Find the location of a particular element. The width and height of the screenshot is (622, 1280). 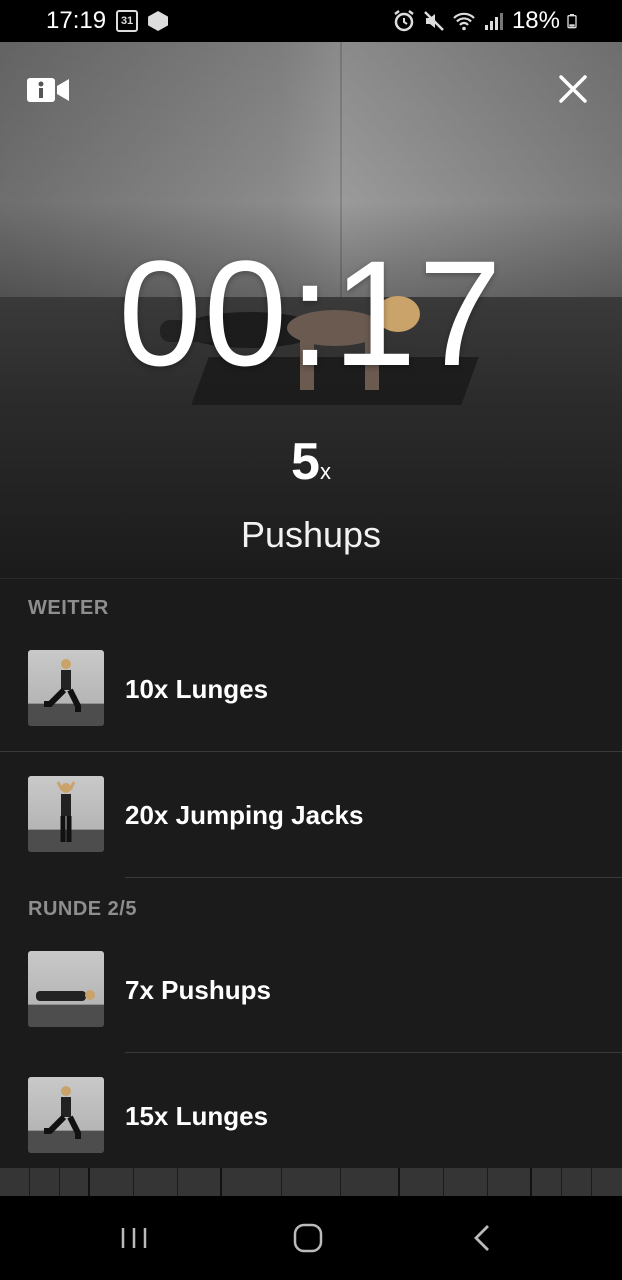

battery-percent: 18% is located at coordinates (535, 20).